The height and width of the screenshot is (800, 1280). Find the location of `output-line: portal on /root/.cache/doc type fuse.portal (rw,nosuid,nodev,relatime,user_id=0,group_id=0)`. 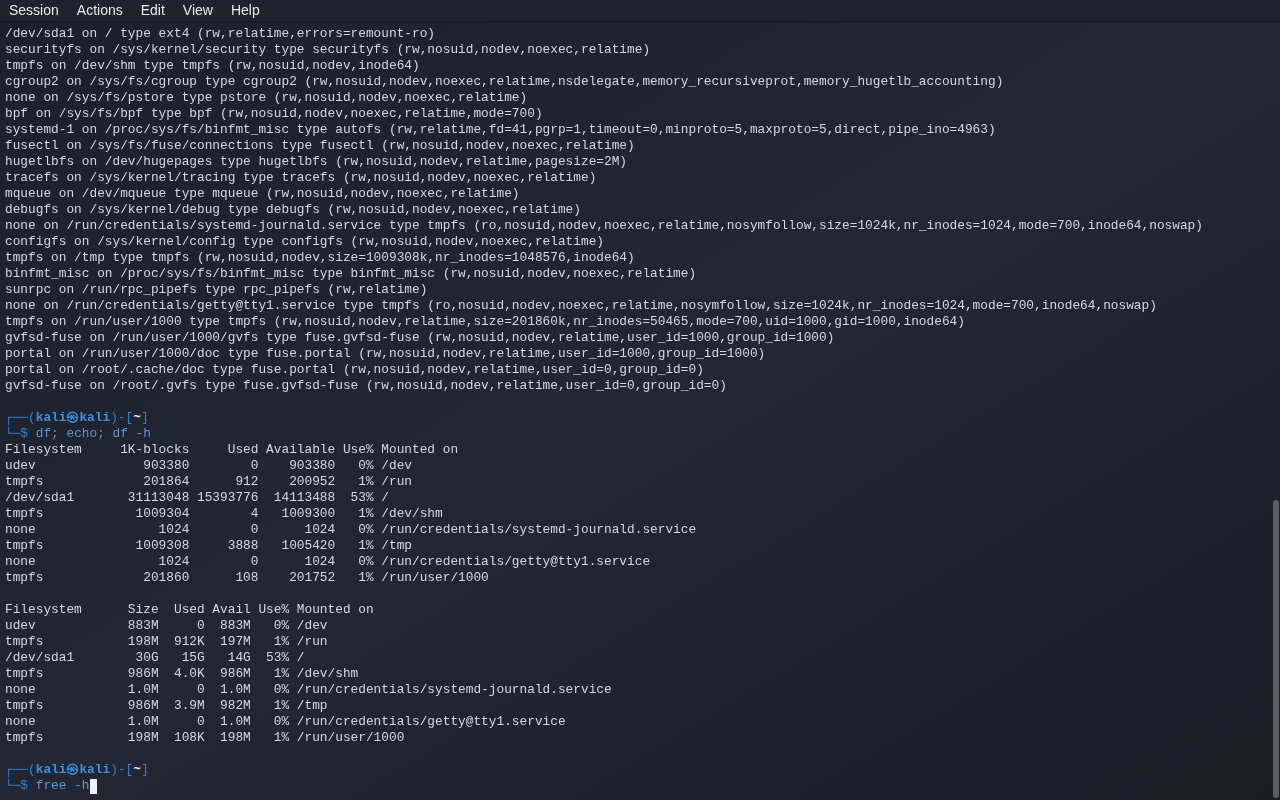

output-line: portal on /root/.cache/doc type fuse.portal (rw,nosuid,nodev,relatime,user_id=0,group_id=0) is located at coordinates (354, 370).